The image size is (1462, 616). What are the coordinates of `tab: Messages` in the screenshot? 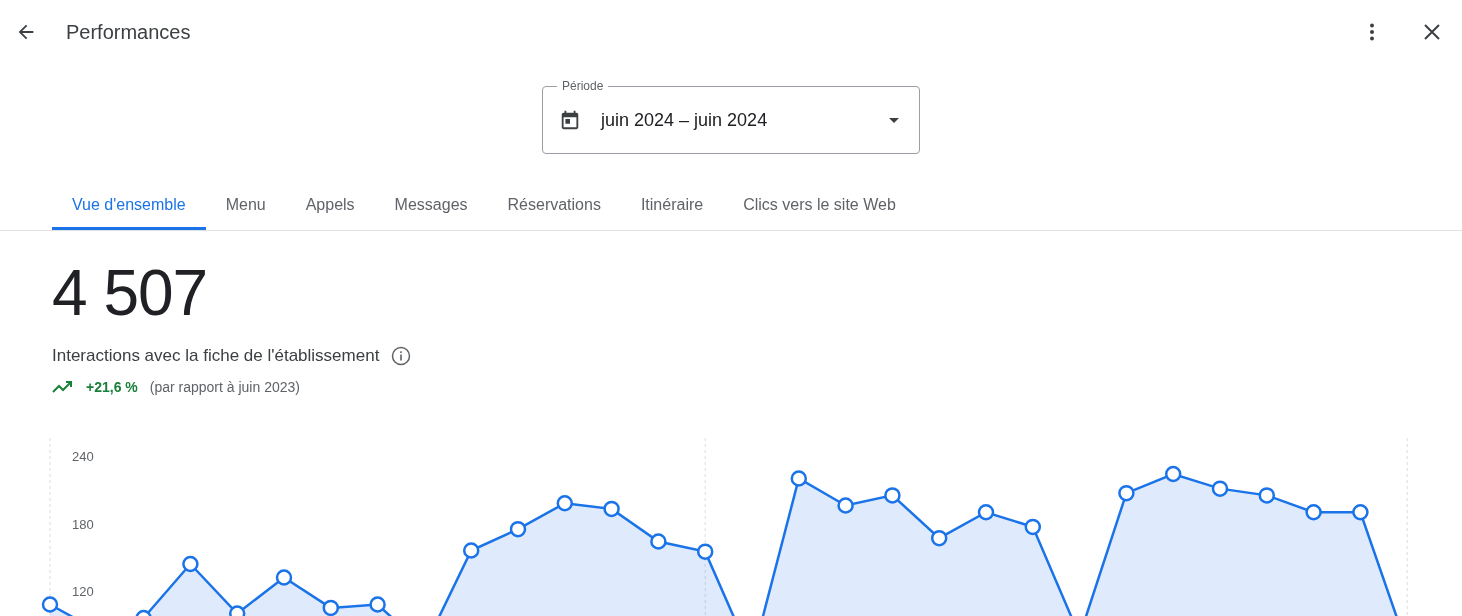 It's located at (431, 205).